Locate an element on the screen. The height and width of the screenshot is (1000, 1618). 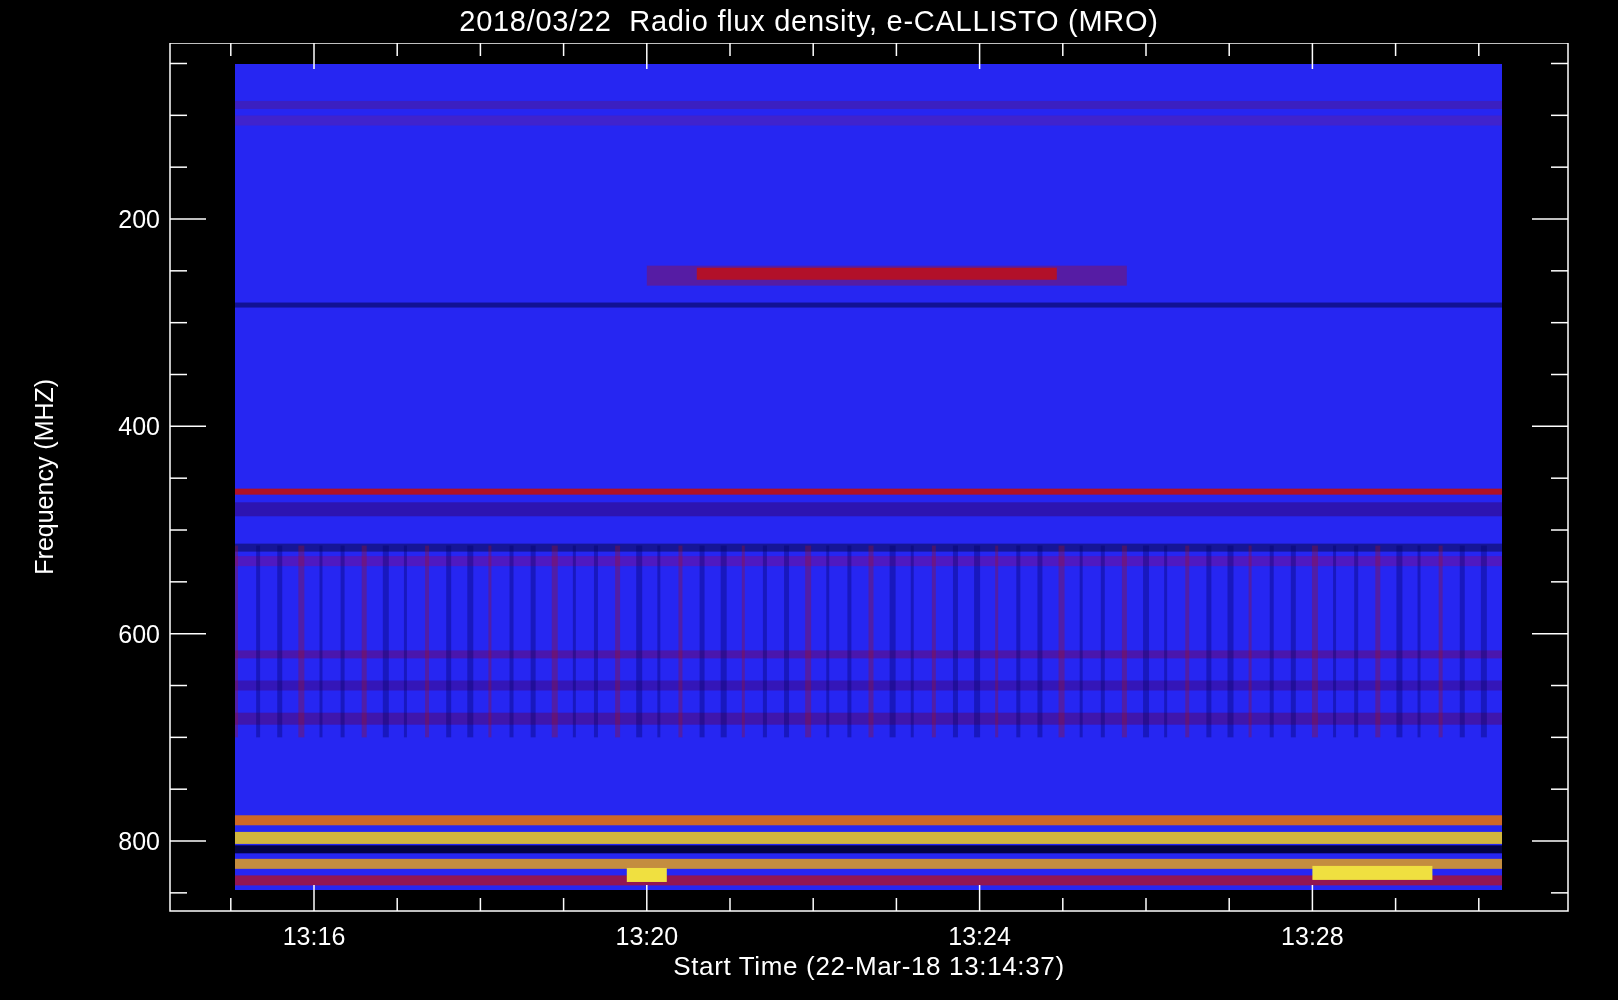
tick-label: 800 is located at coordinates (139, 841).